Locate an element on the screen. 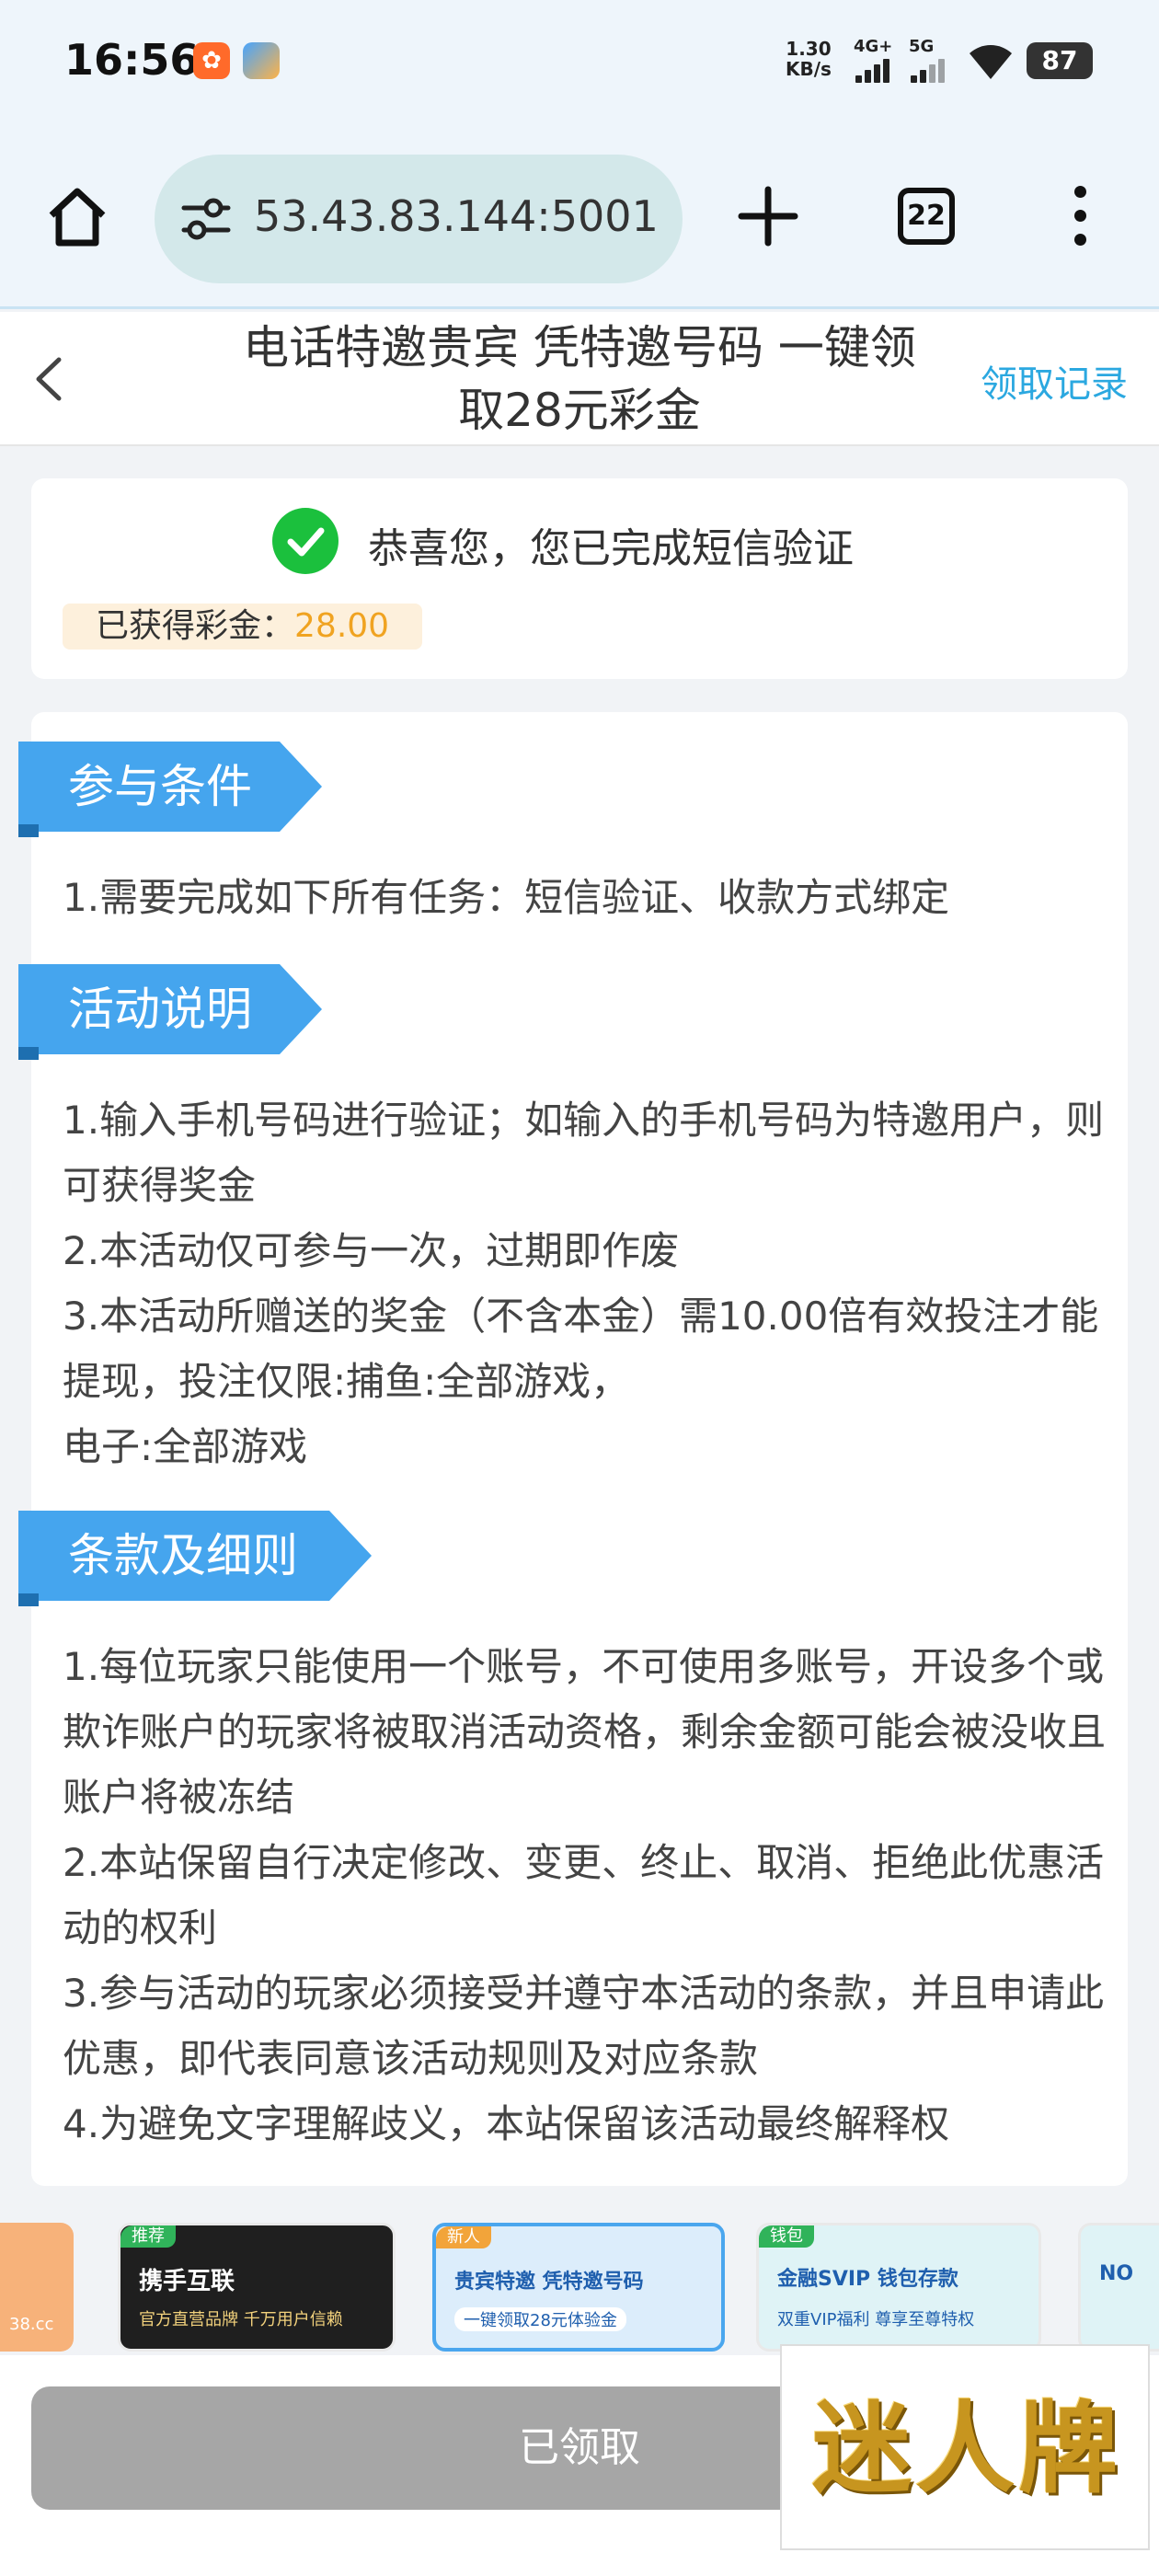 The image size is (1159, 2576). conditions-text: 1.需要完成如下所有任务：短信验证、收款方式绑定 is located at coordinates (587, 897).